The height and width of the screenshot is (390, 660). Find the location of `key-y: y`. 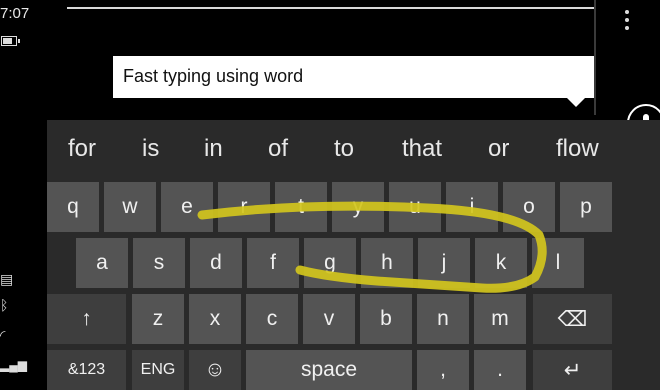

key-y: y is located at coordinates (358, 207).